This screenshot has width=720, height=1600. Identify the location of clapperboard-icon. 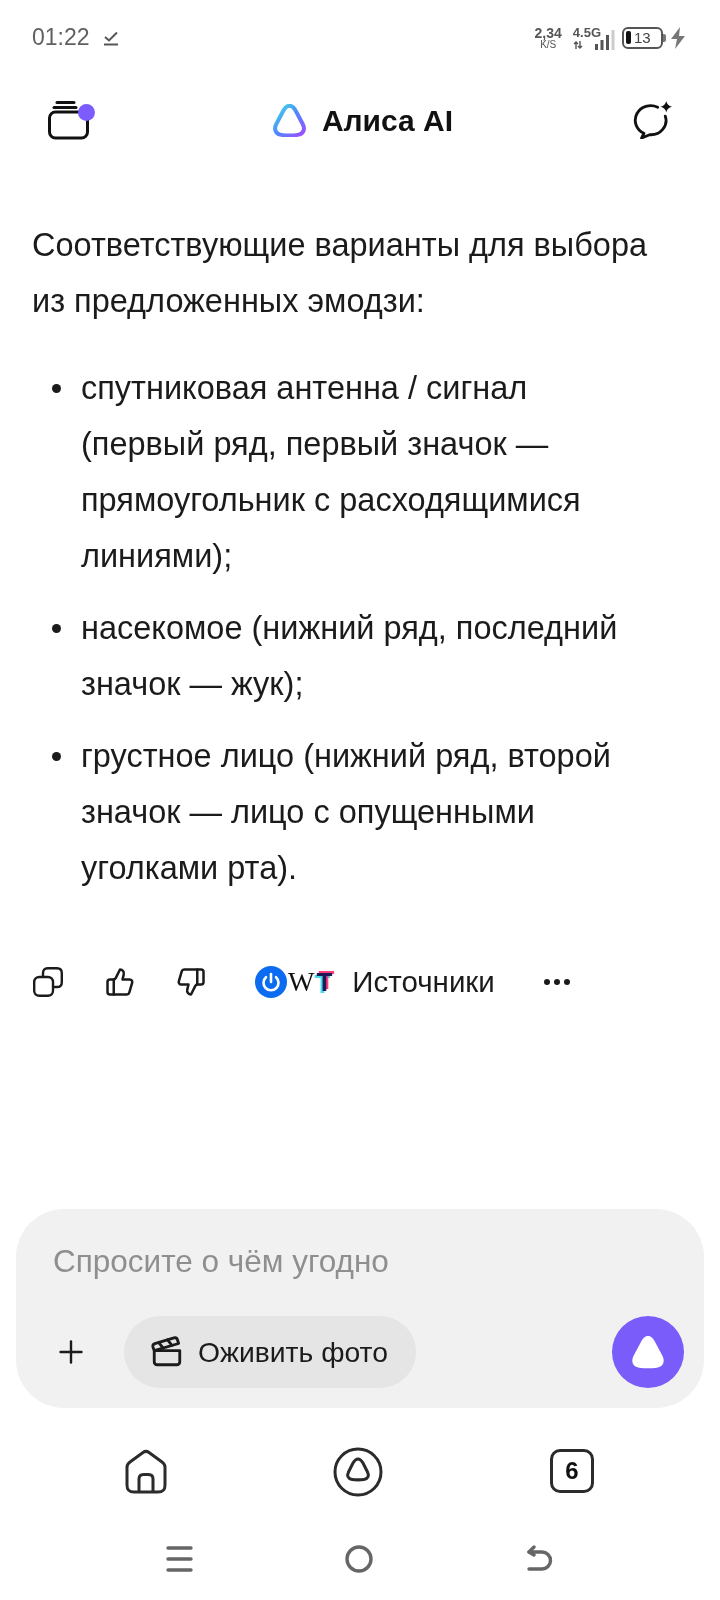
(167, 1352).